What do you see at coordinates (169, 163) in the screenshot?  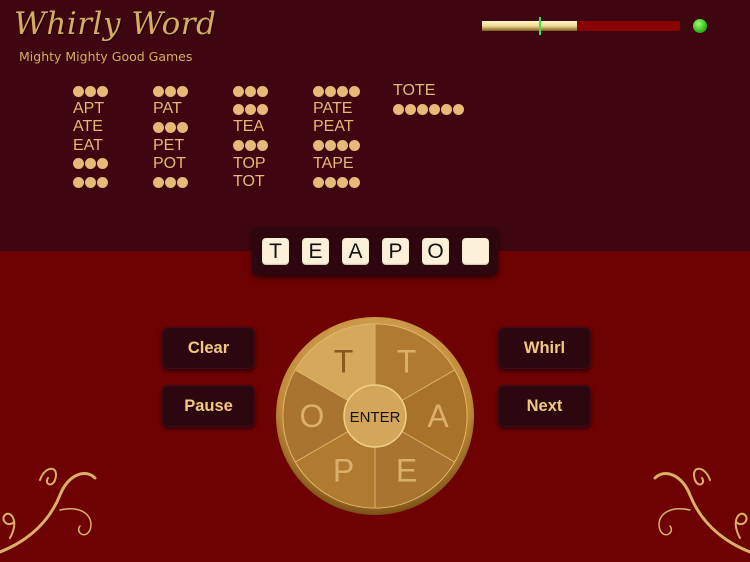 I see `found-word: POT` at bounding box center [169, 163].